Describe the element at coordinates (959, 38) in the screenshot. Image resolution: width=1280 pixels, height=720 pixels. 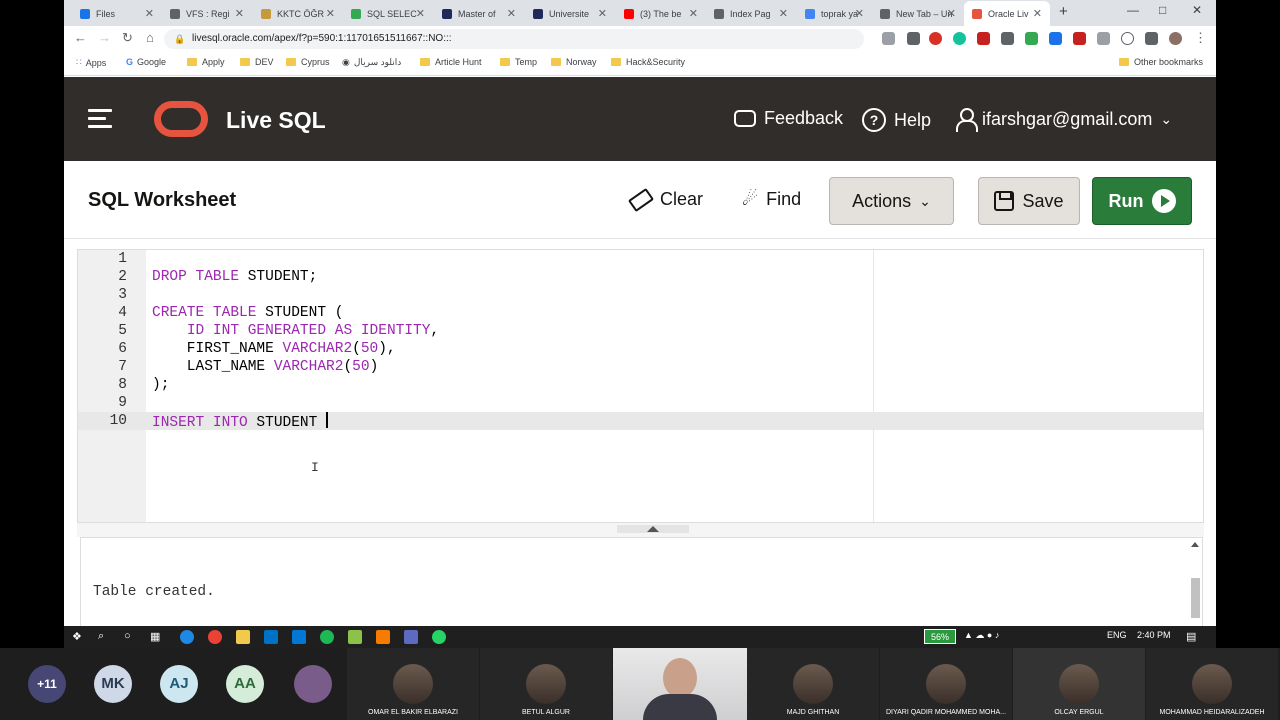
I see `grammarly-icon` at that location.